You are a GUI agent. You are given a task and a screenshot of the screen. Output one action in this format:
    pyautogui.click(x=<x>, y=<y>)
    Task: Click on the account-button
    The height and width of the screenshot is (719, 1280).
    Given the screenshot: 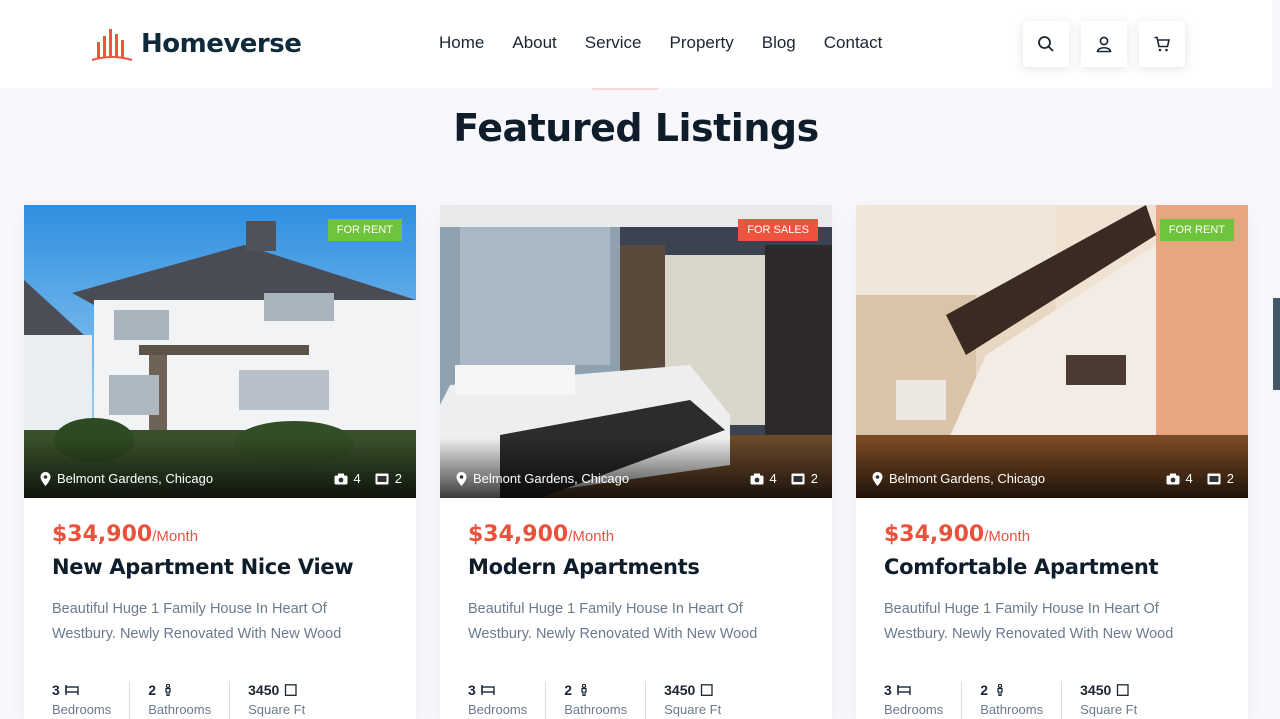 What is the action you would take?
    pyautogui.click(x=1104, y=44)
    